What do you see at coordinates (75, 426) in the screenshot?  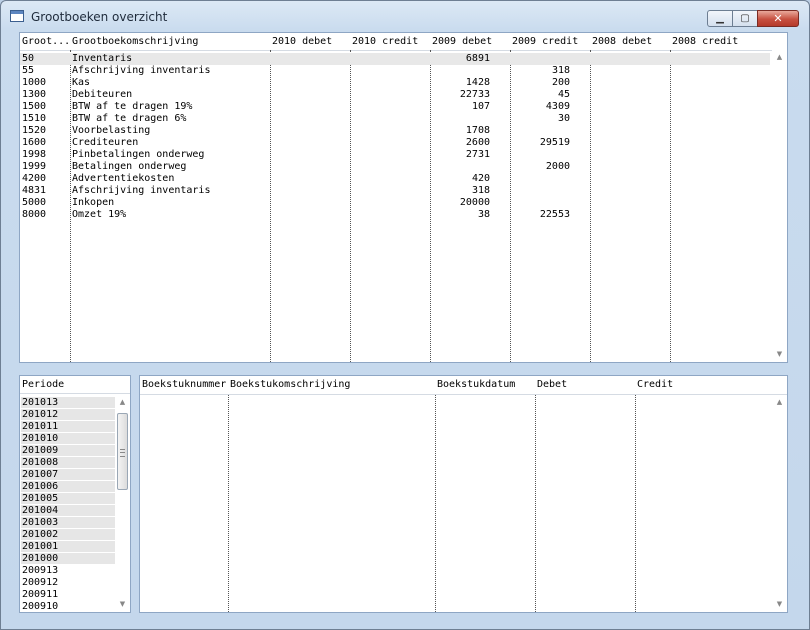 I see `list-item: 201011` at bounding box center [75, 426].